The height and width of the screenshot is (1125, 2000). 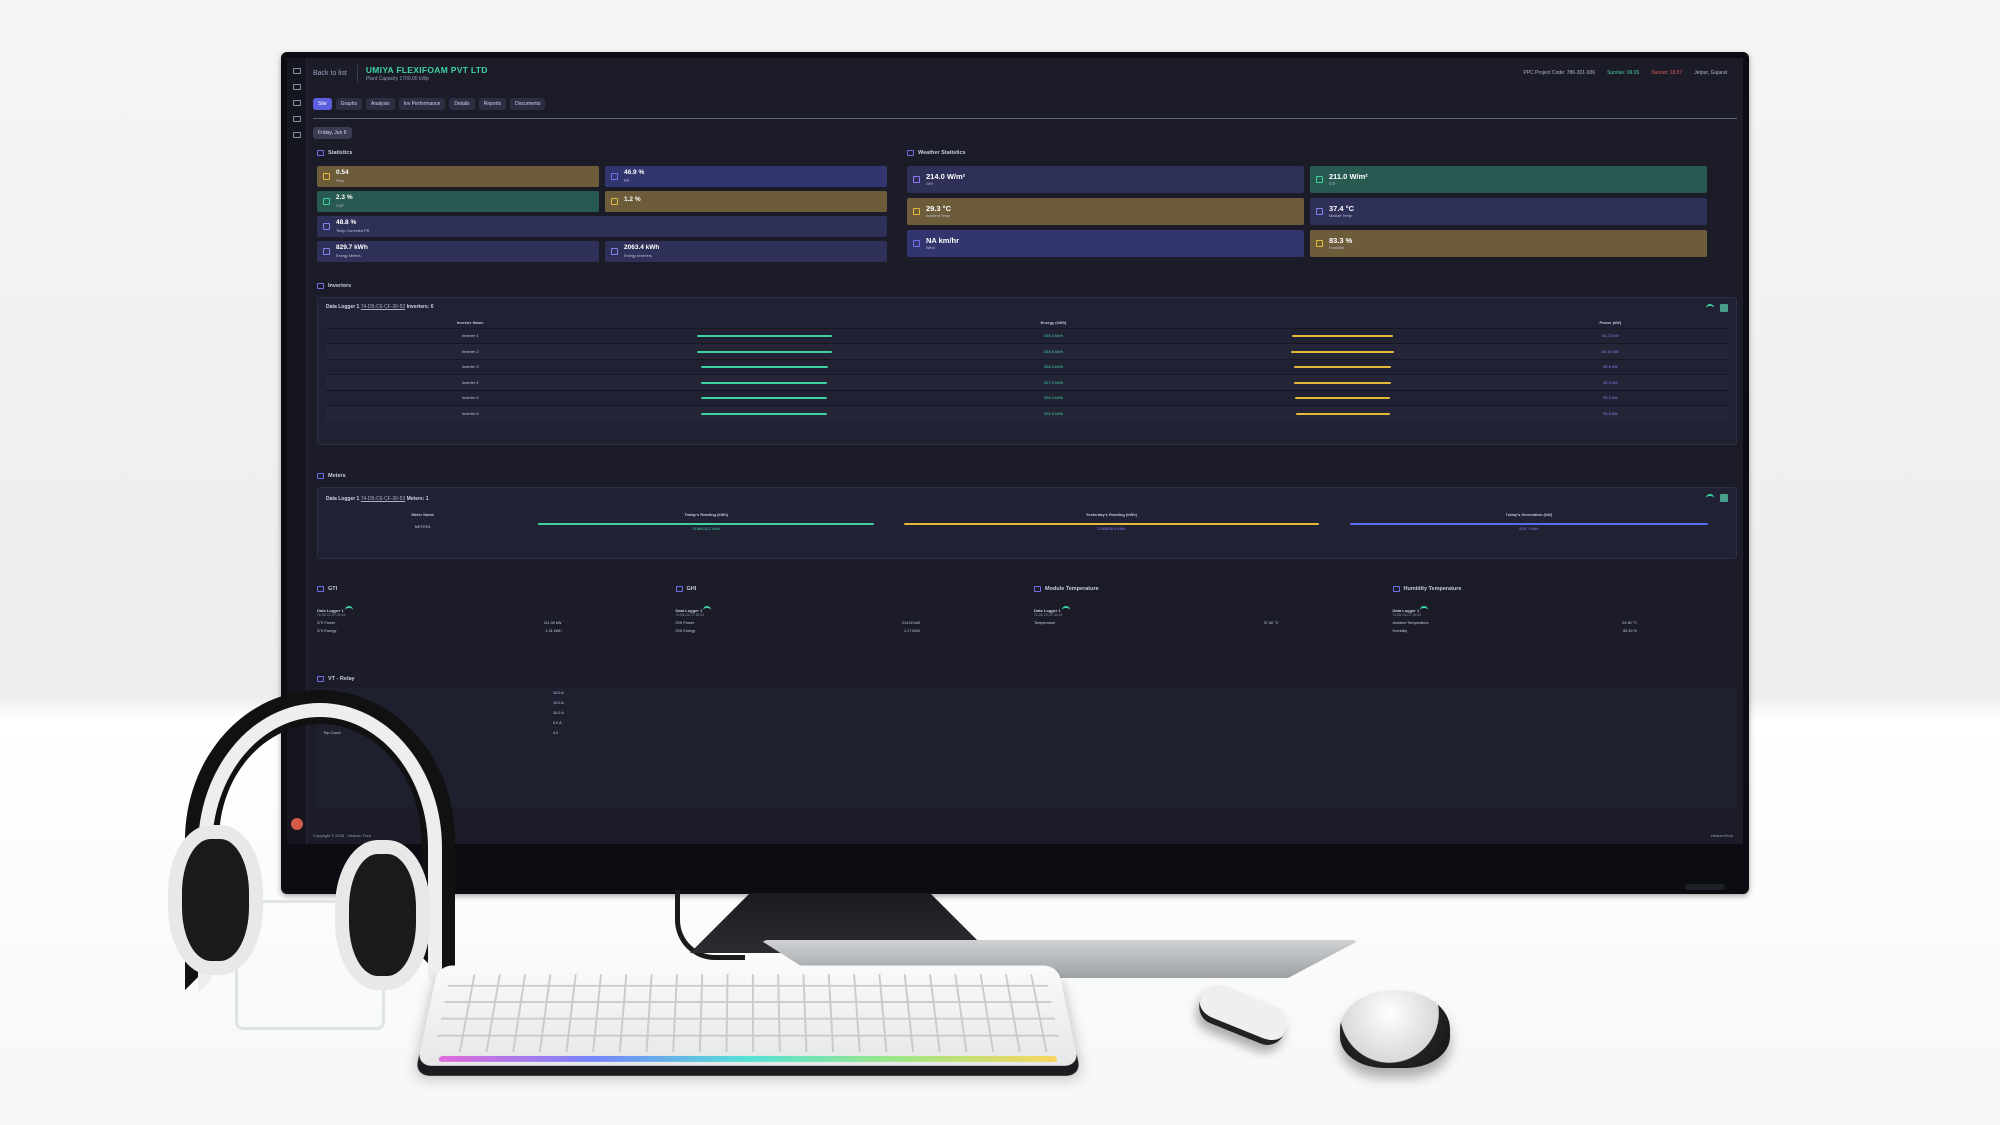 I want to click on tab-analysis: Analysis, so click(x=380, y=104).